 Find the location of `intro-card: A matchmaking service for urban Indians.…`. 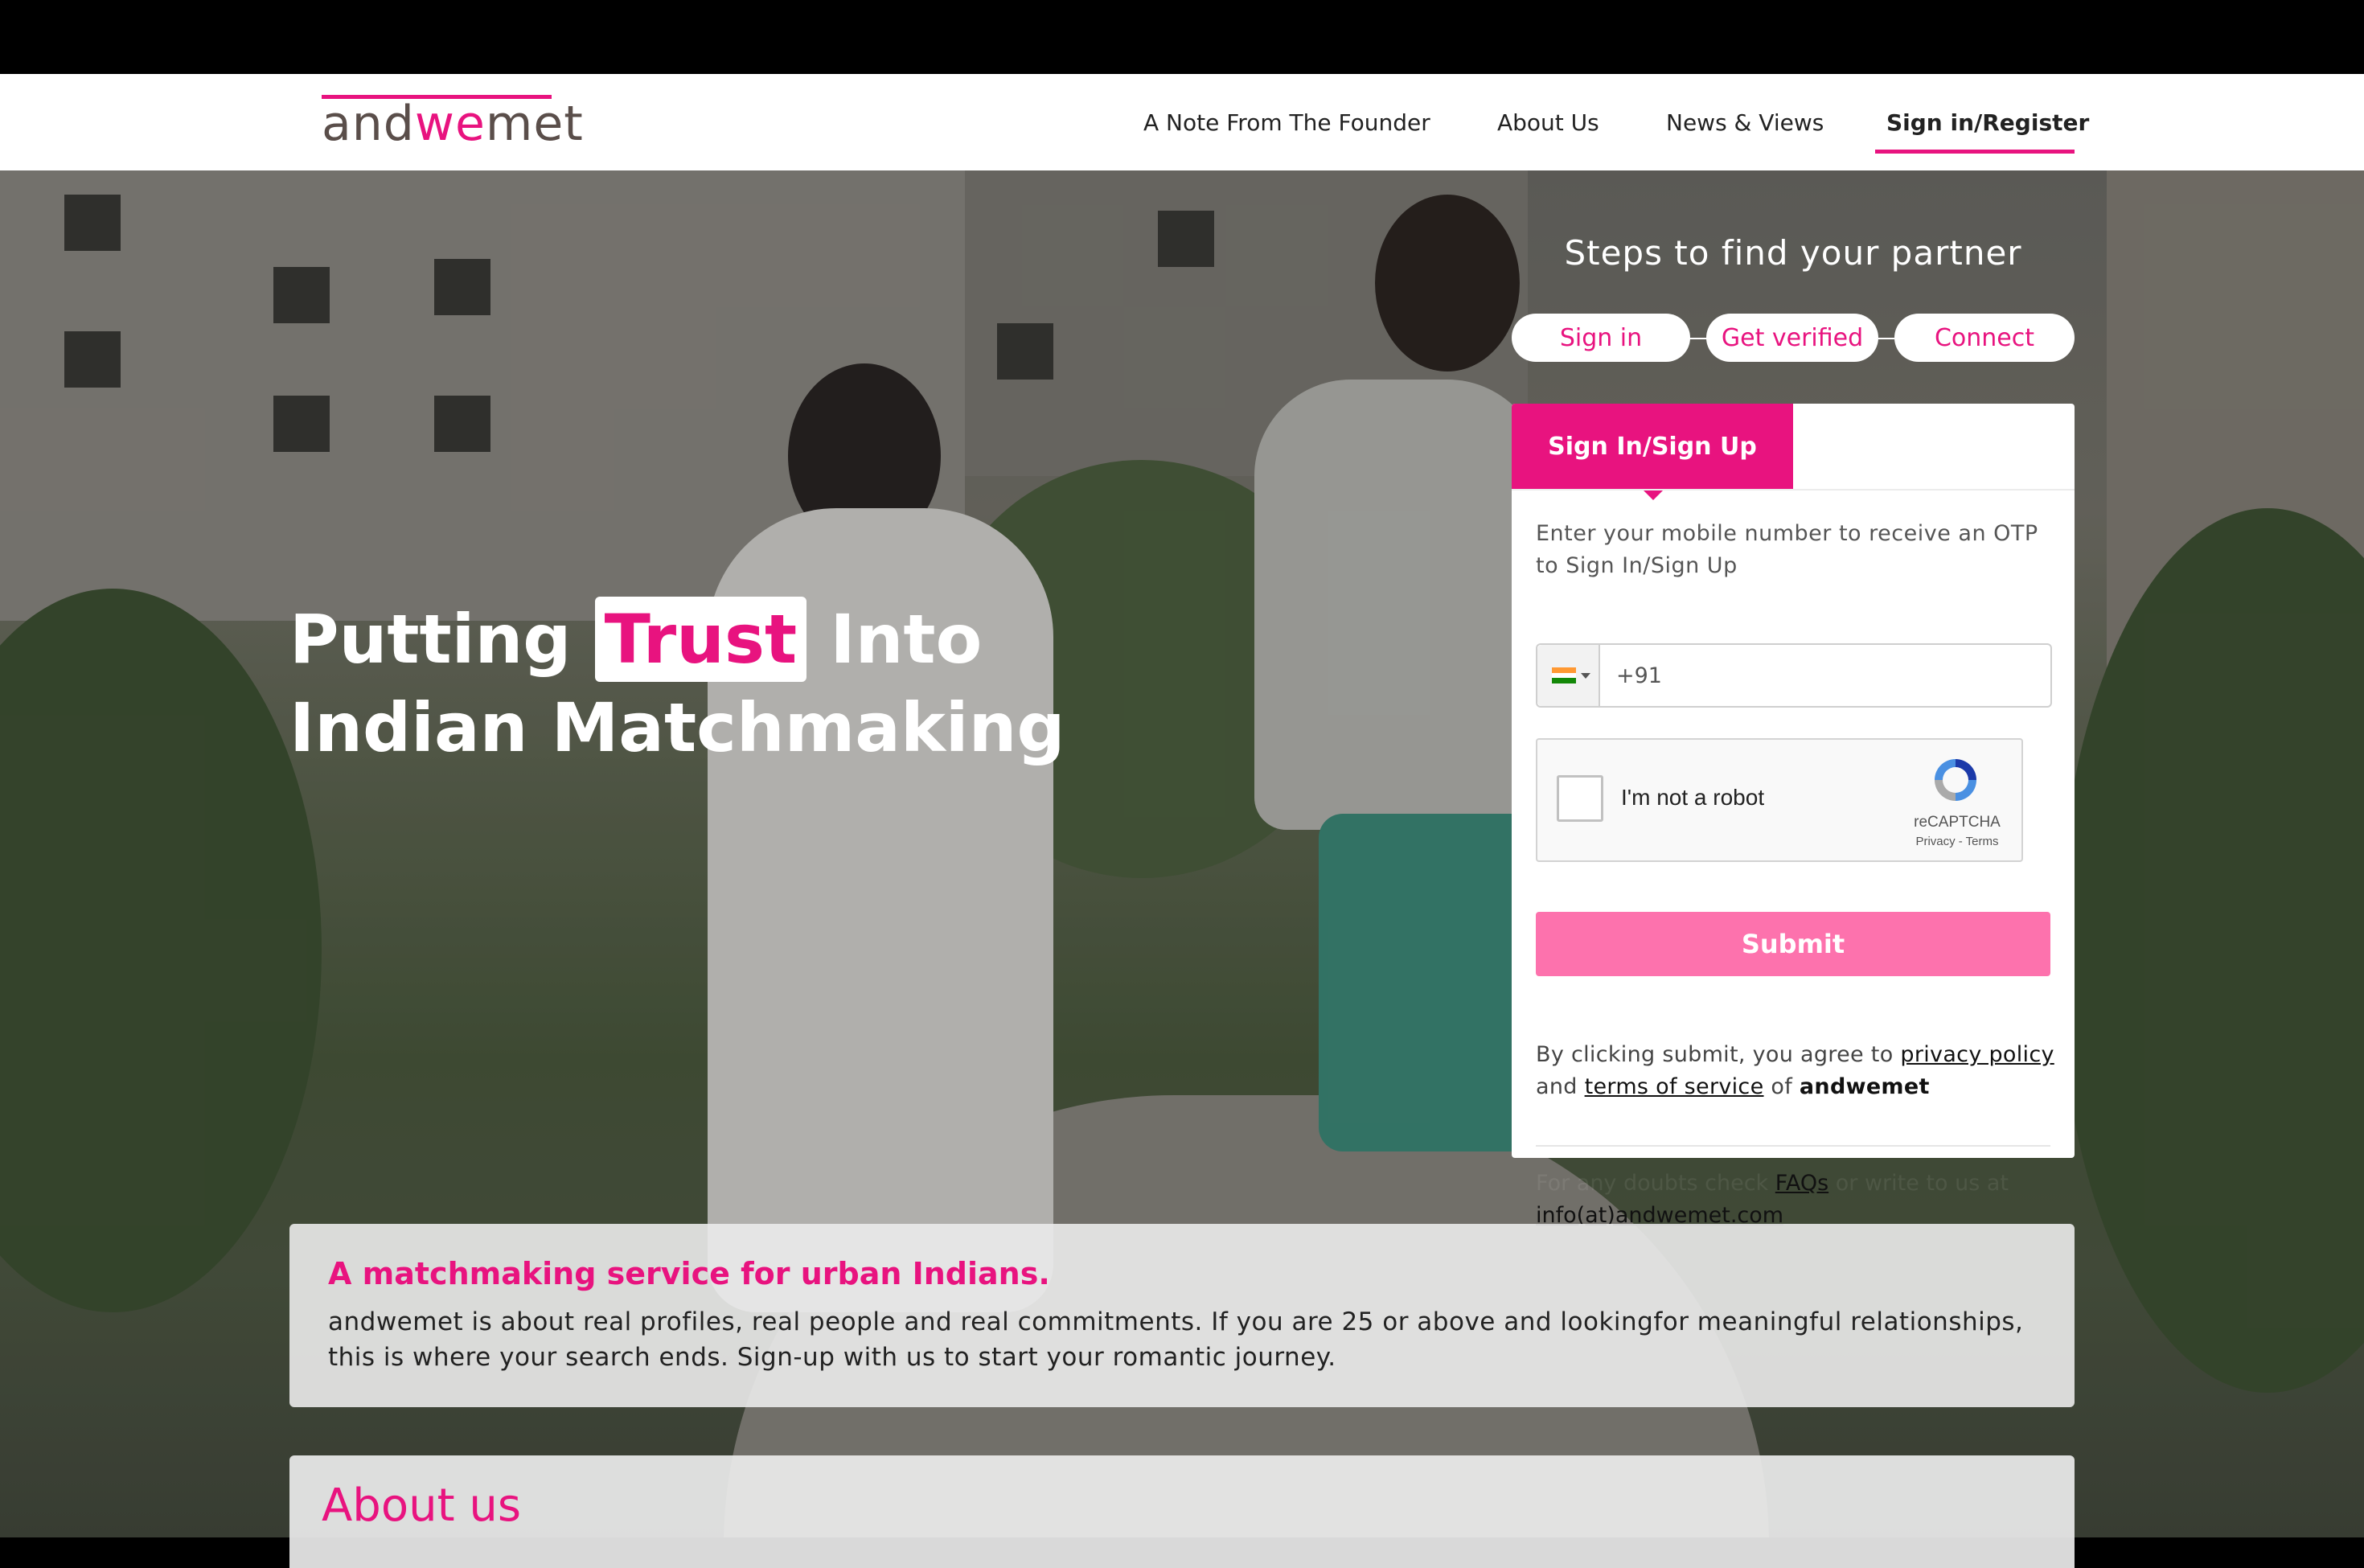

intro-card: A matchmaking service for urban Indians.… is located at coordinates (1182, 1315).